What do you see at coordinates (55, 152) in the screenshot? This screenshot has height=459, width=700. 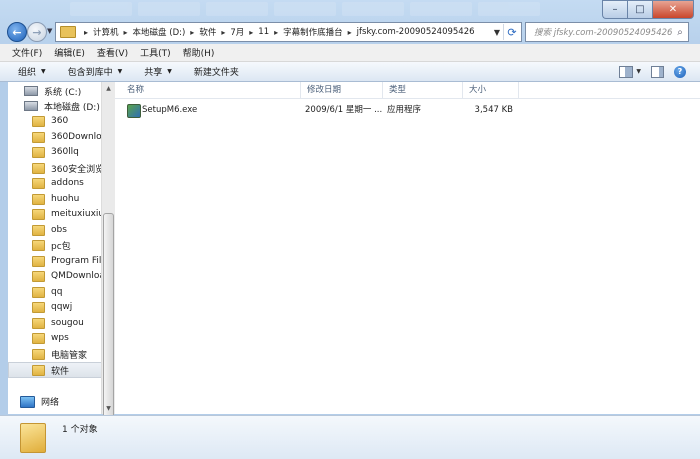 I see `tree-folder-360llq: 360llq` at bounding box center [55, 152].